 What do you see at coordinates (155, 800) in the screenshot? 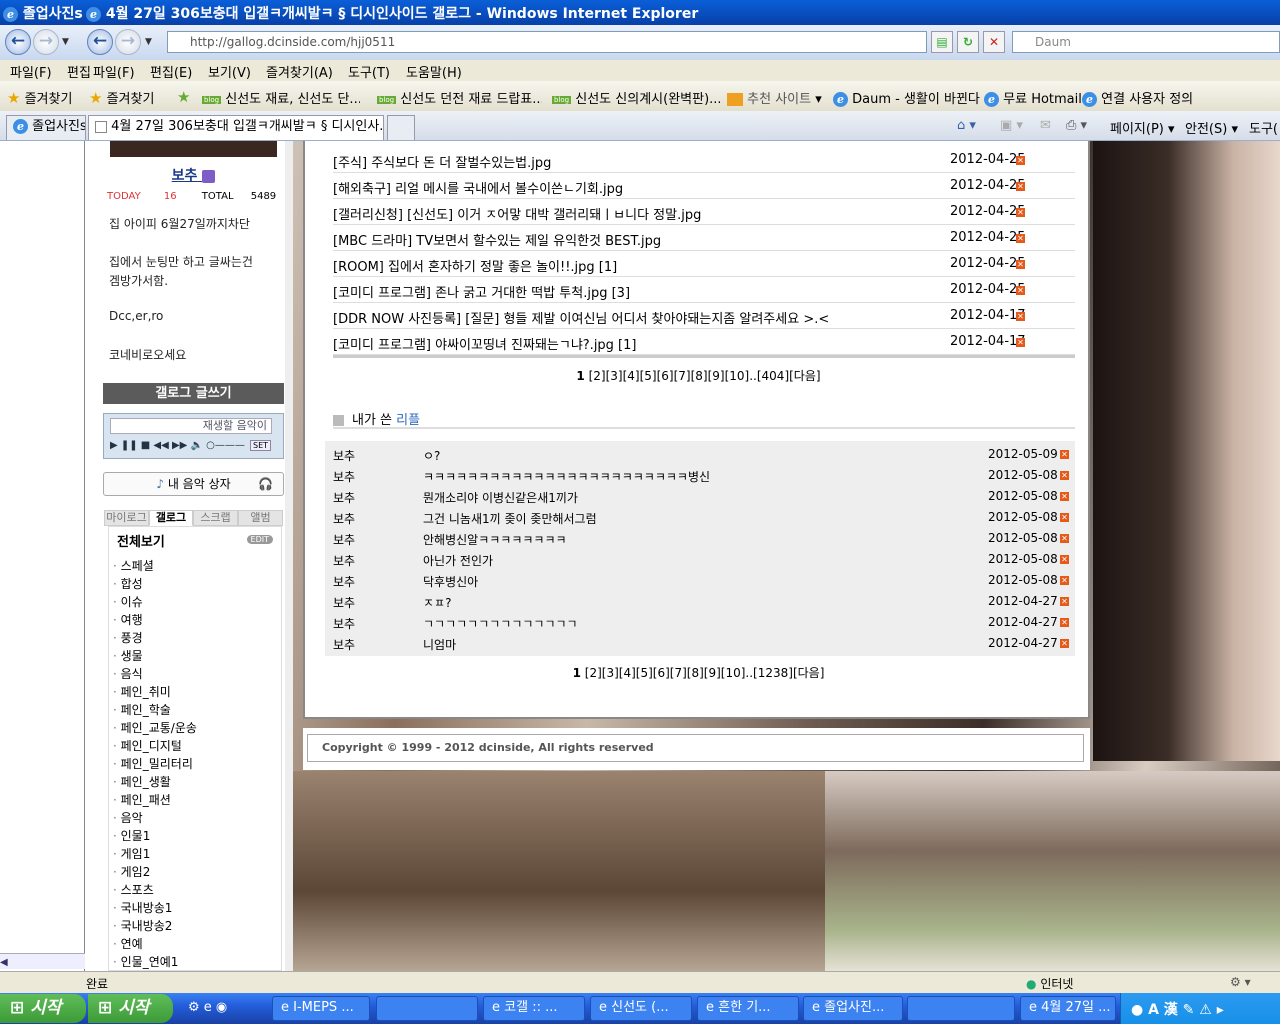
I see `category-item: 페인_패션` at bounding box center [155, 800].